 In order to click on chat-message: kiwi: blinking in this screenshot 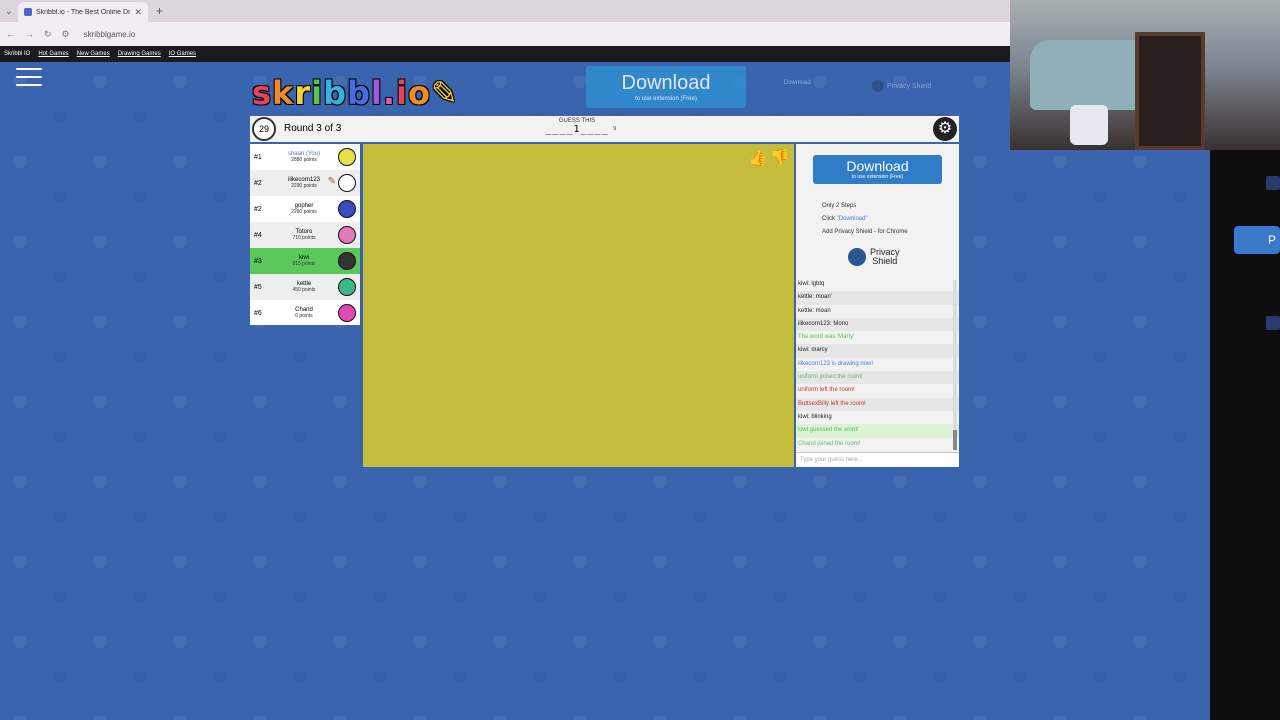, I will do `click(815, 416)`.